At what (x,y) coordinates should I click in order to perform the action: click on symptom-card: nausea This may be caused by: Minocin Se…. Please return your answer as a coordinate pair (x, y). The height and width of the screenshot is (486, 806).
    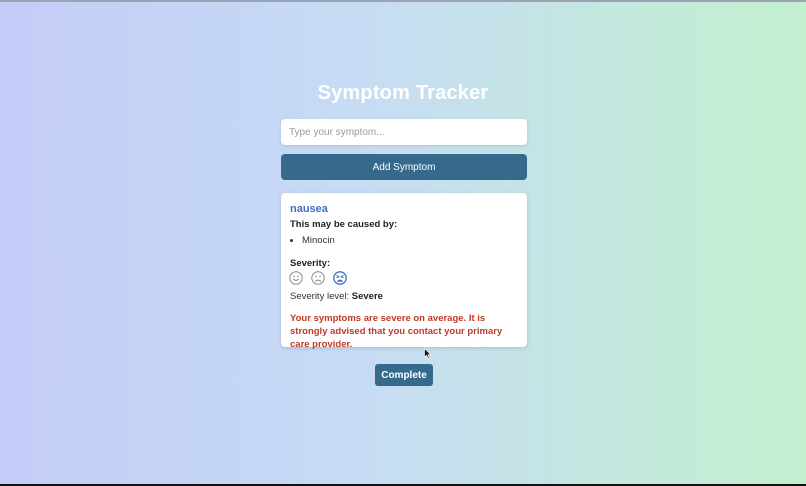
    Looking at the image, I should click on (404, 271).